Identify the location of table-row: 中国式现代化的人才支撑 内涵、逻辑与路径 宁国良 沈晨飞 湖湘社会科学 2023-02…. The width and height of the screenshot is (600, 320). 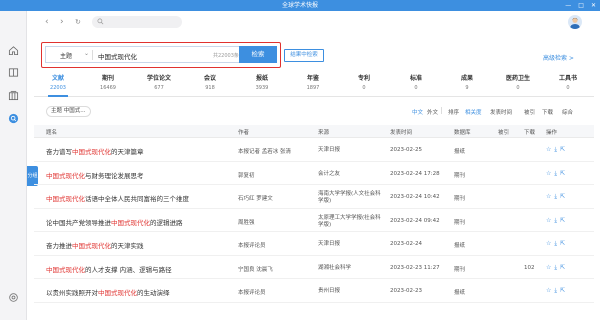
(314, 267).